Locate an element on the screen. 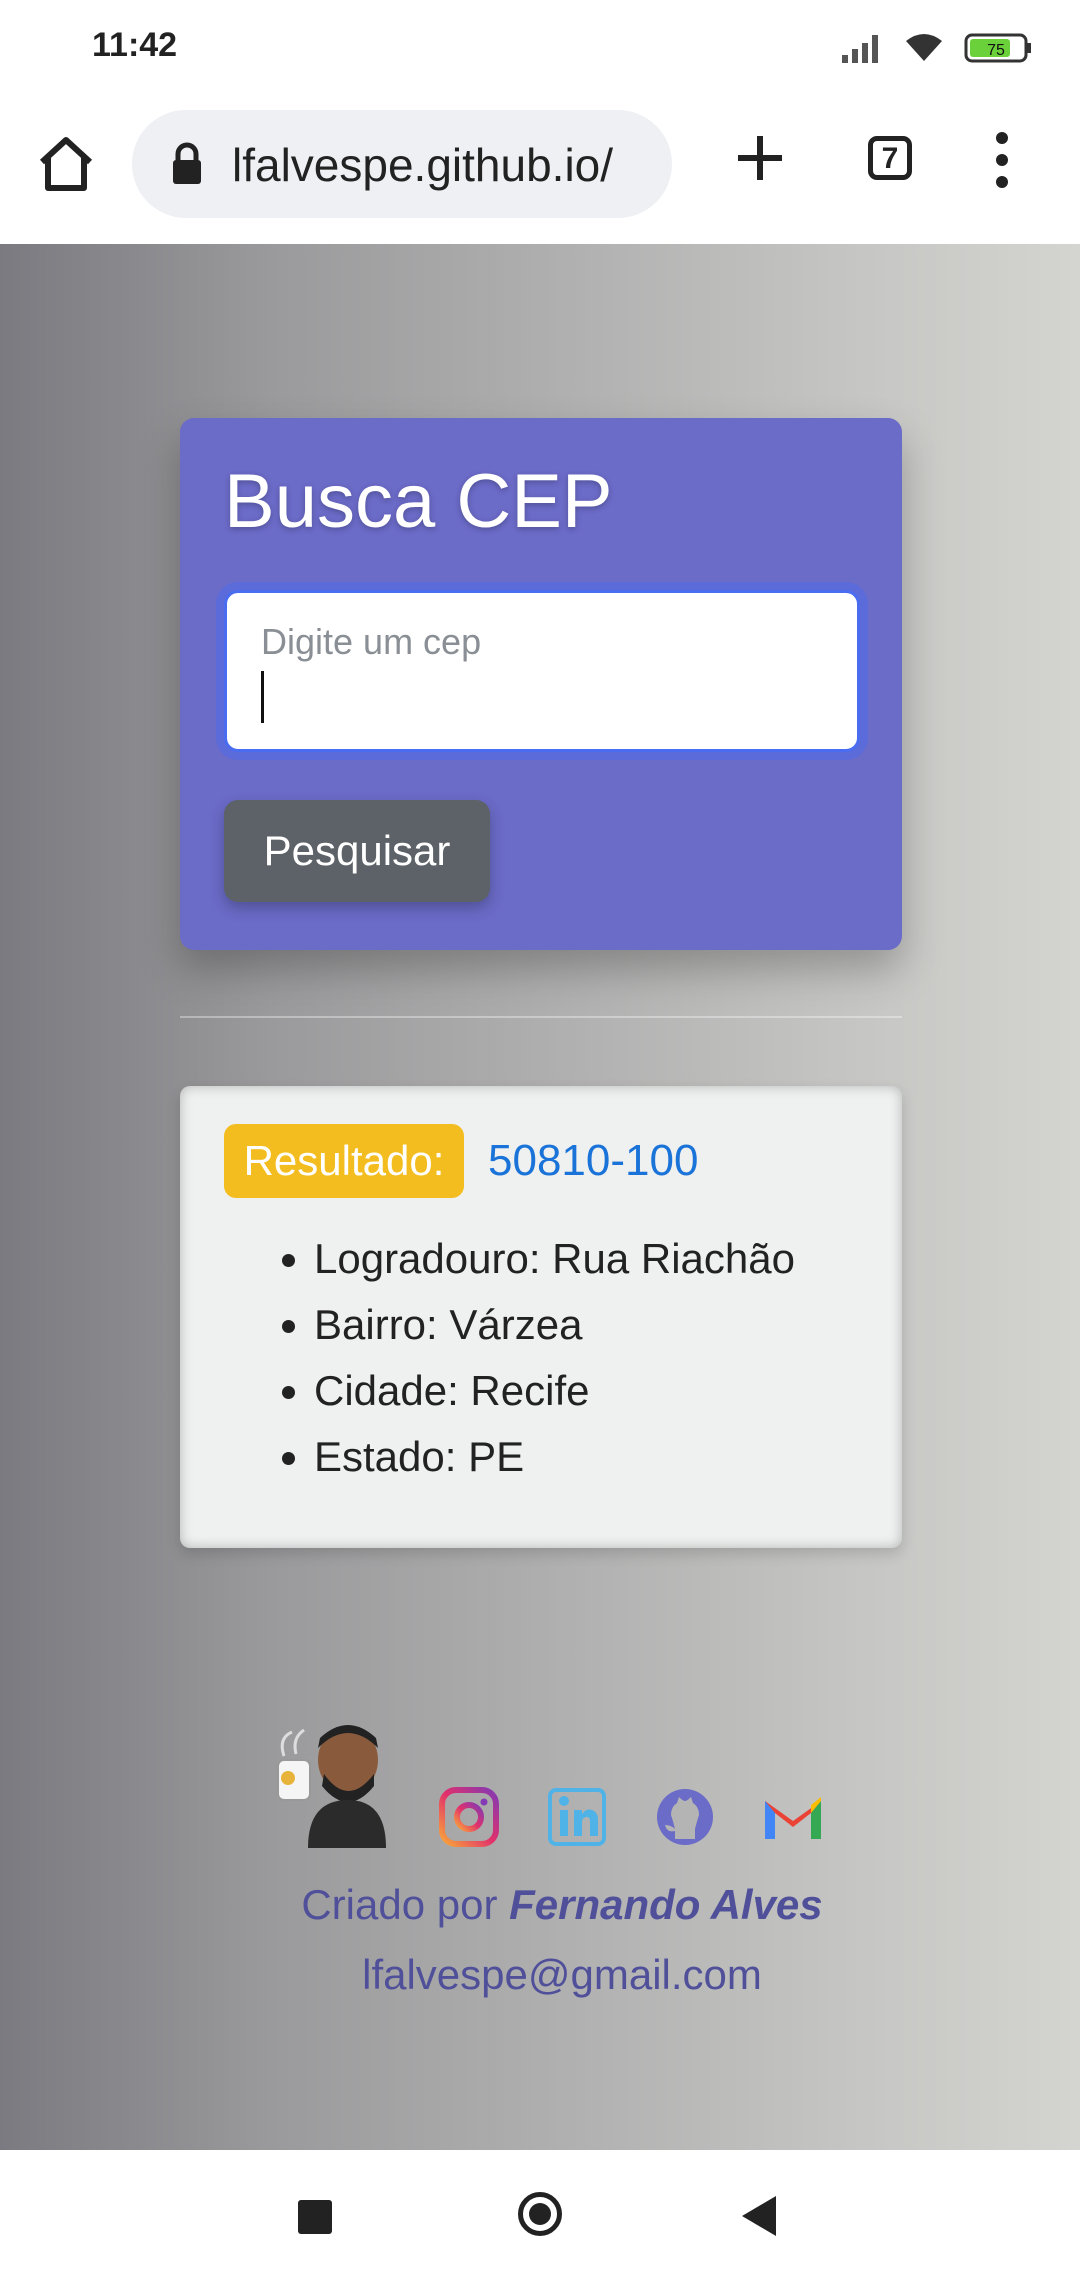 The width and height of the screenshot is (1080, 2280). list-item: Bairro: Várzea is located at coordinates (554, 1325).